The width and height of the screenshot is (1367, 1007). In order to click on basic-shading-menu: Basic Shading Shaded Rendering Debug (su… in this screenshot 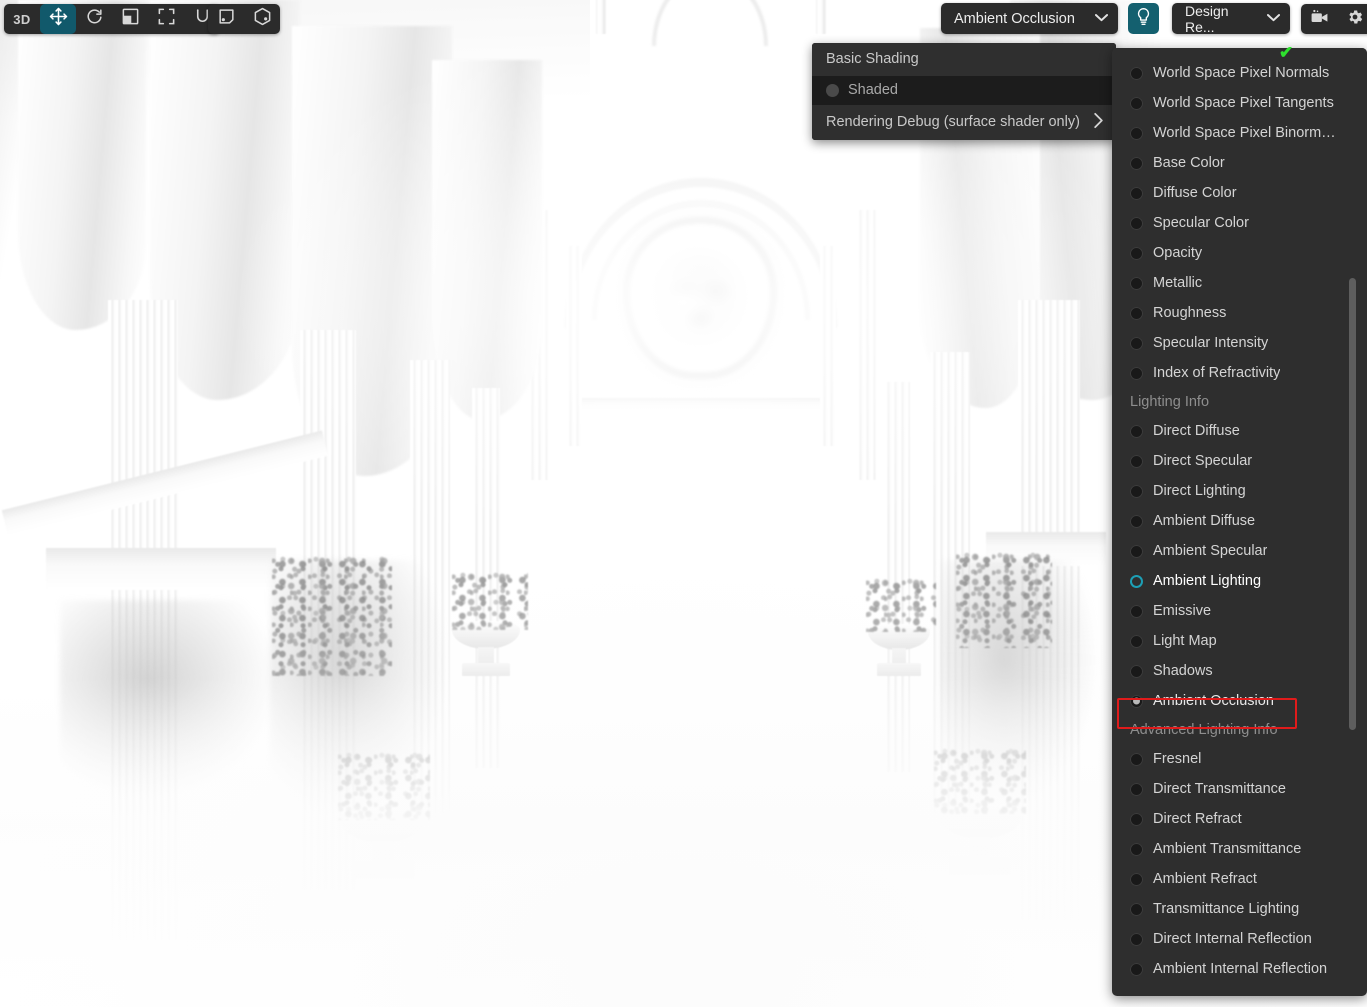, I will do `click(964, 91)`.